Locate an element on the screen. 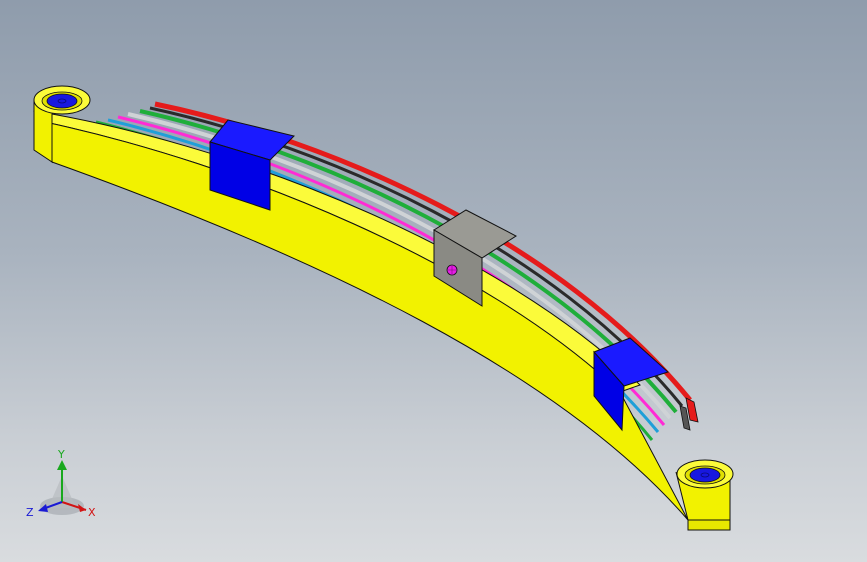 The height and width of the screenshot is (562, 867). triad-x-label: X is located at coordinates (92, 512).